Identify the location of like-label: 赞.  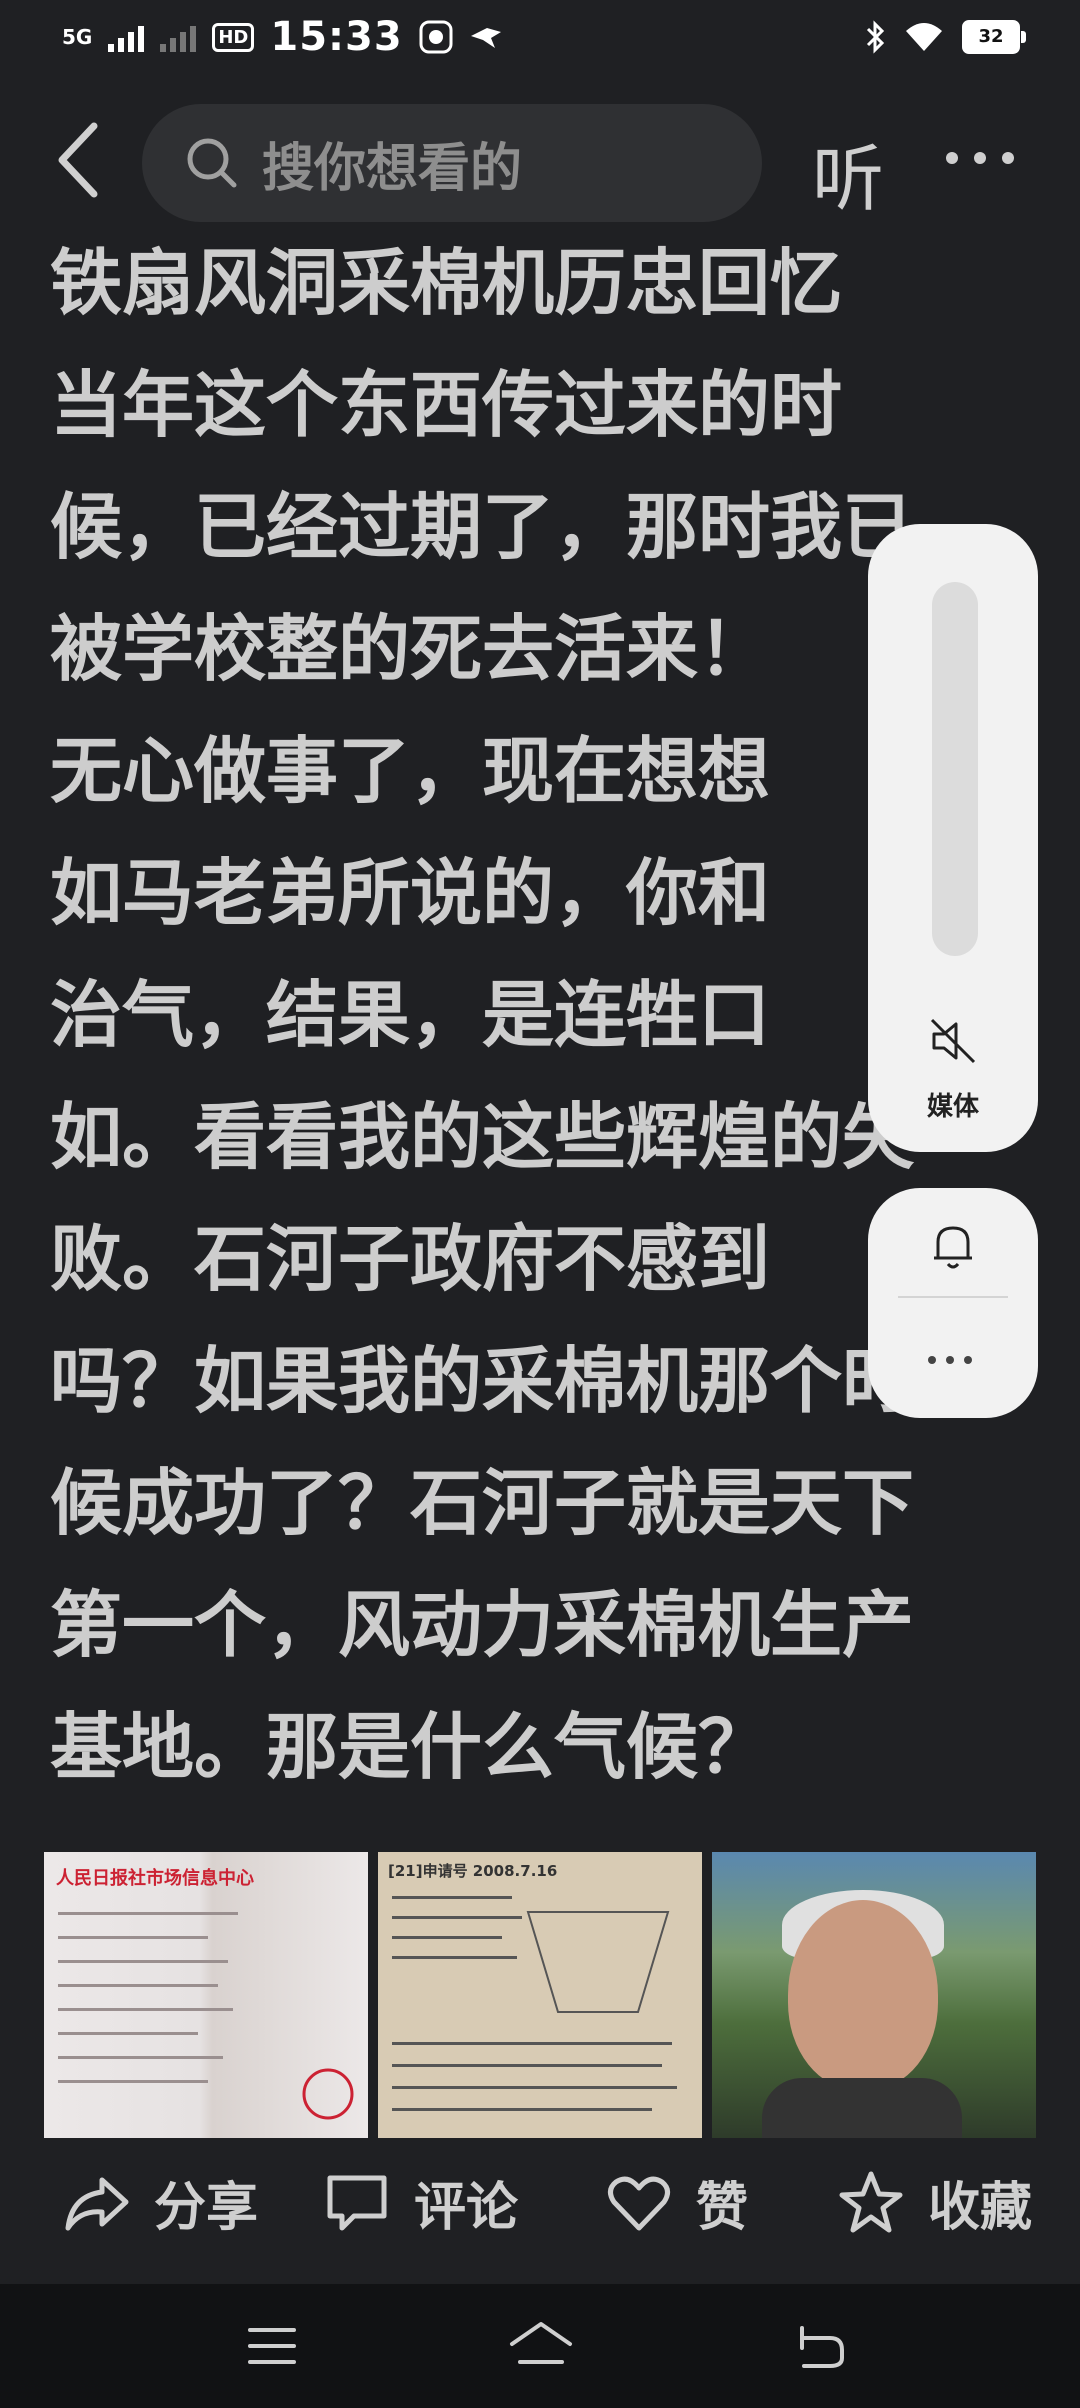
(722, 2208).